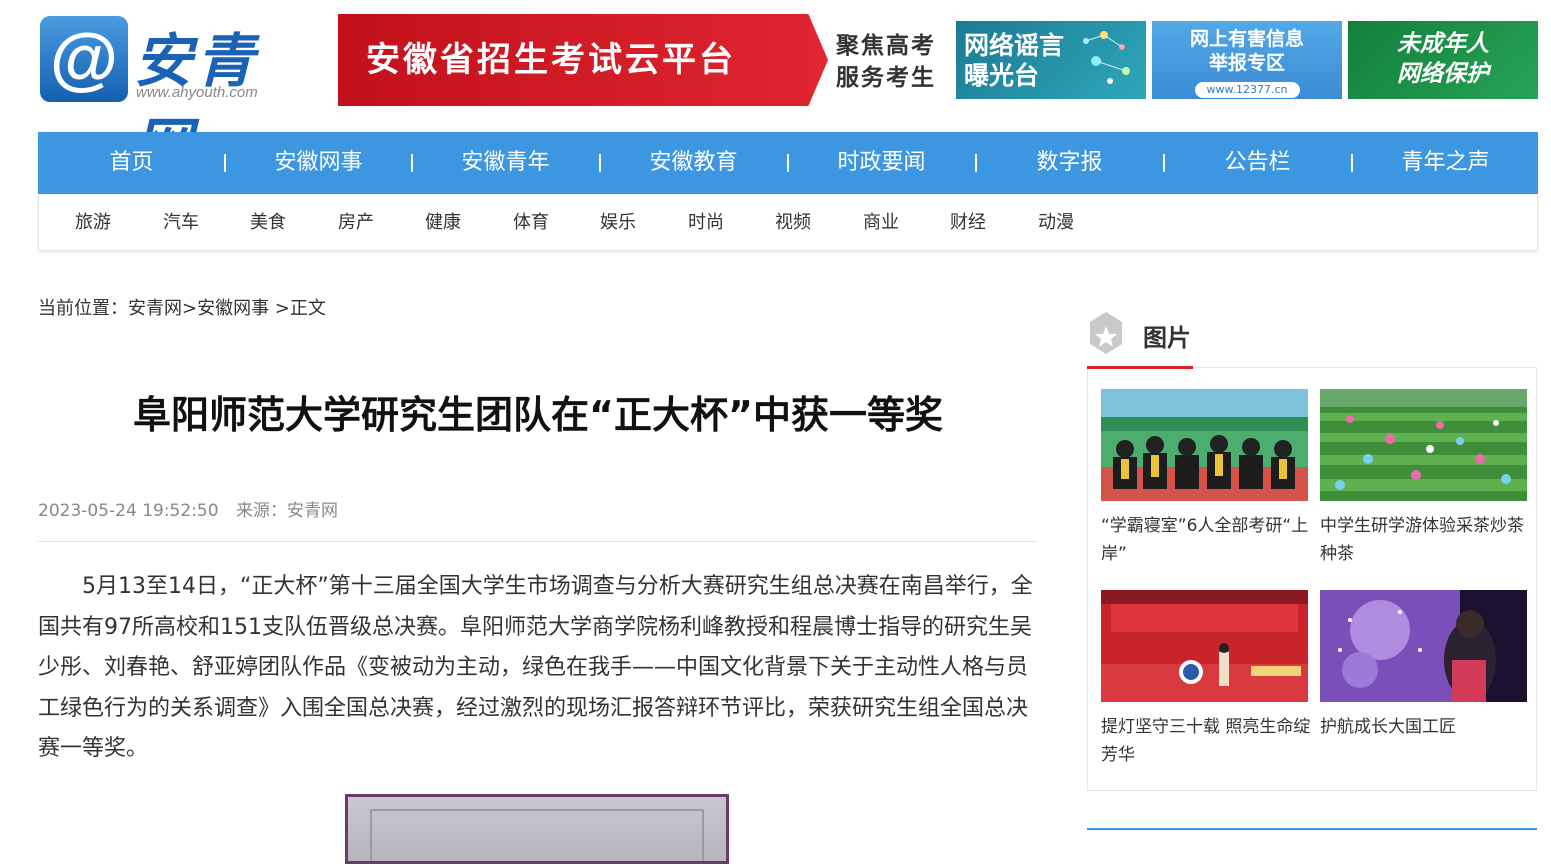 Image resolution: width=1551 pixels, height=864 pixels. What do you see at coordinates (538, 415) in the screenshot?
I see `article-title: 阜阳师范大学研究生团队在“正大杯”中获一等奖` at bounding box center [538, 415].